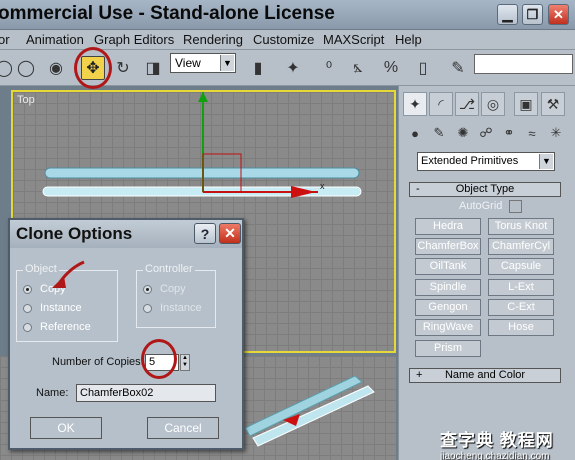 The height and width of the screenshot is (460, 575). I want to click on c-ext-button: C-Ext, so click(521, 307).